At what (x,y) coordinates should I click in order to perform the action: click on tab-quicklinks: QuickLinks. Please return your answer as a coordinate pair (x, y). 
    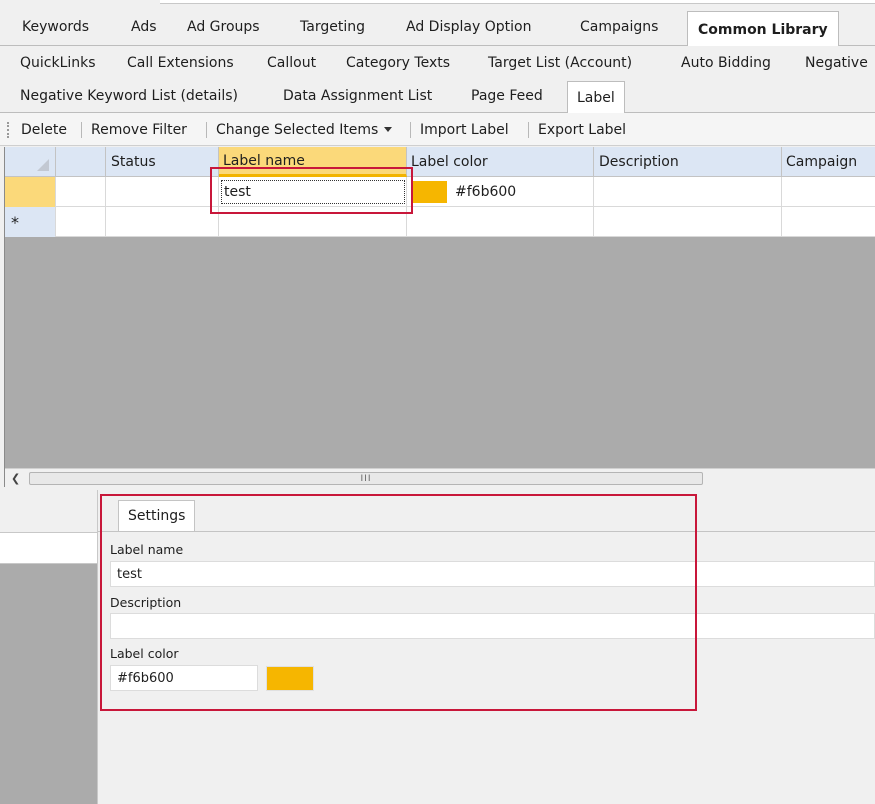
    Looking at the image, I should click on (58, 62).